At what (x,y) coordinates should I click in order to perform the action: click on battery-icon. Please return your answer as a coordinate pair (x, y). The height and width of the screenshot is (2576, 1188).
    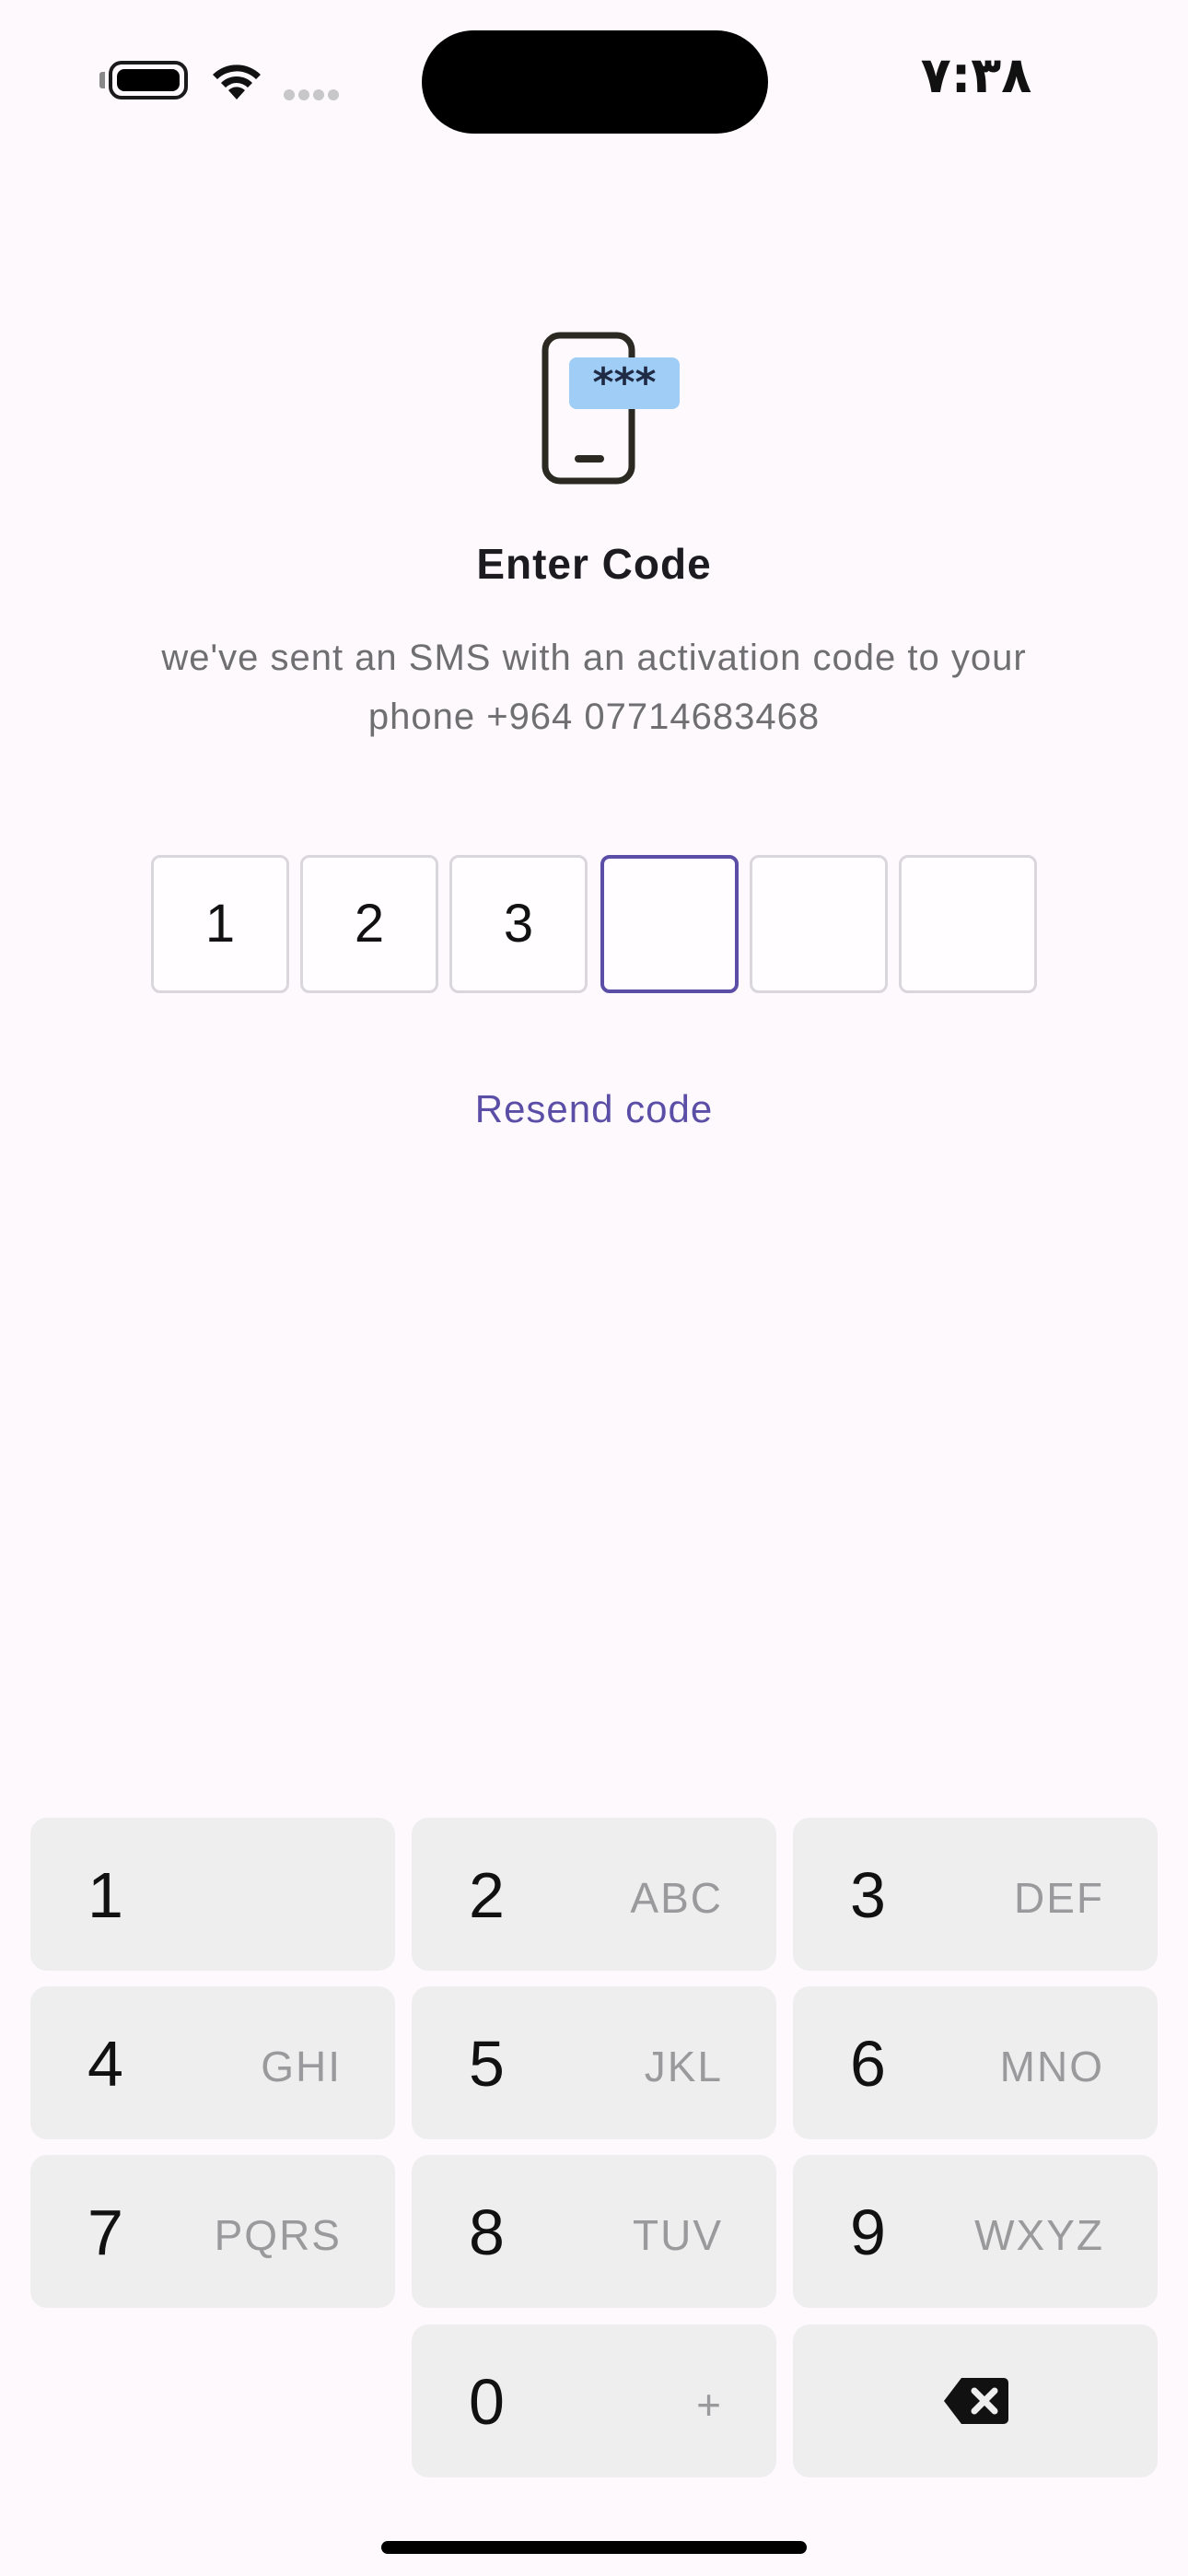
    Looking at the image, I should click on (148, 80).